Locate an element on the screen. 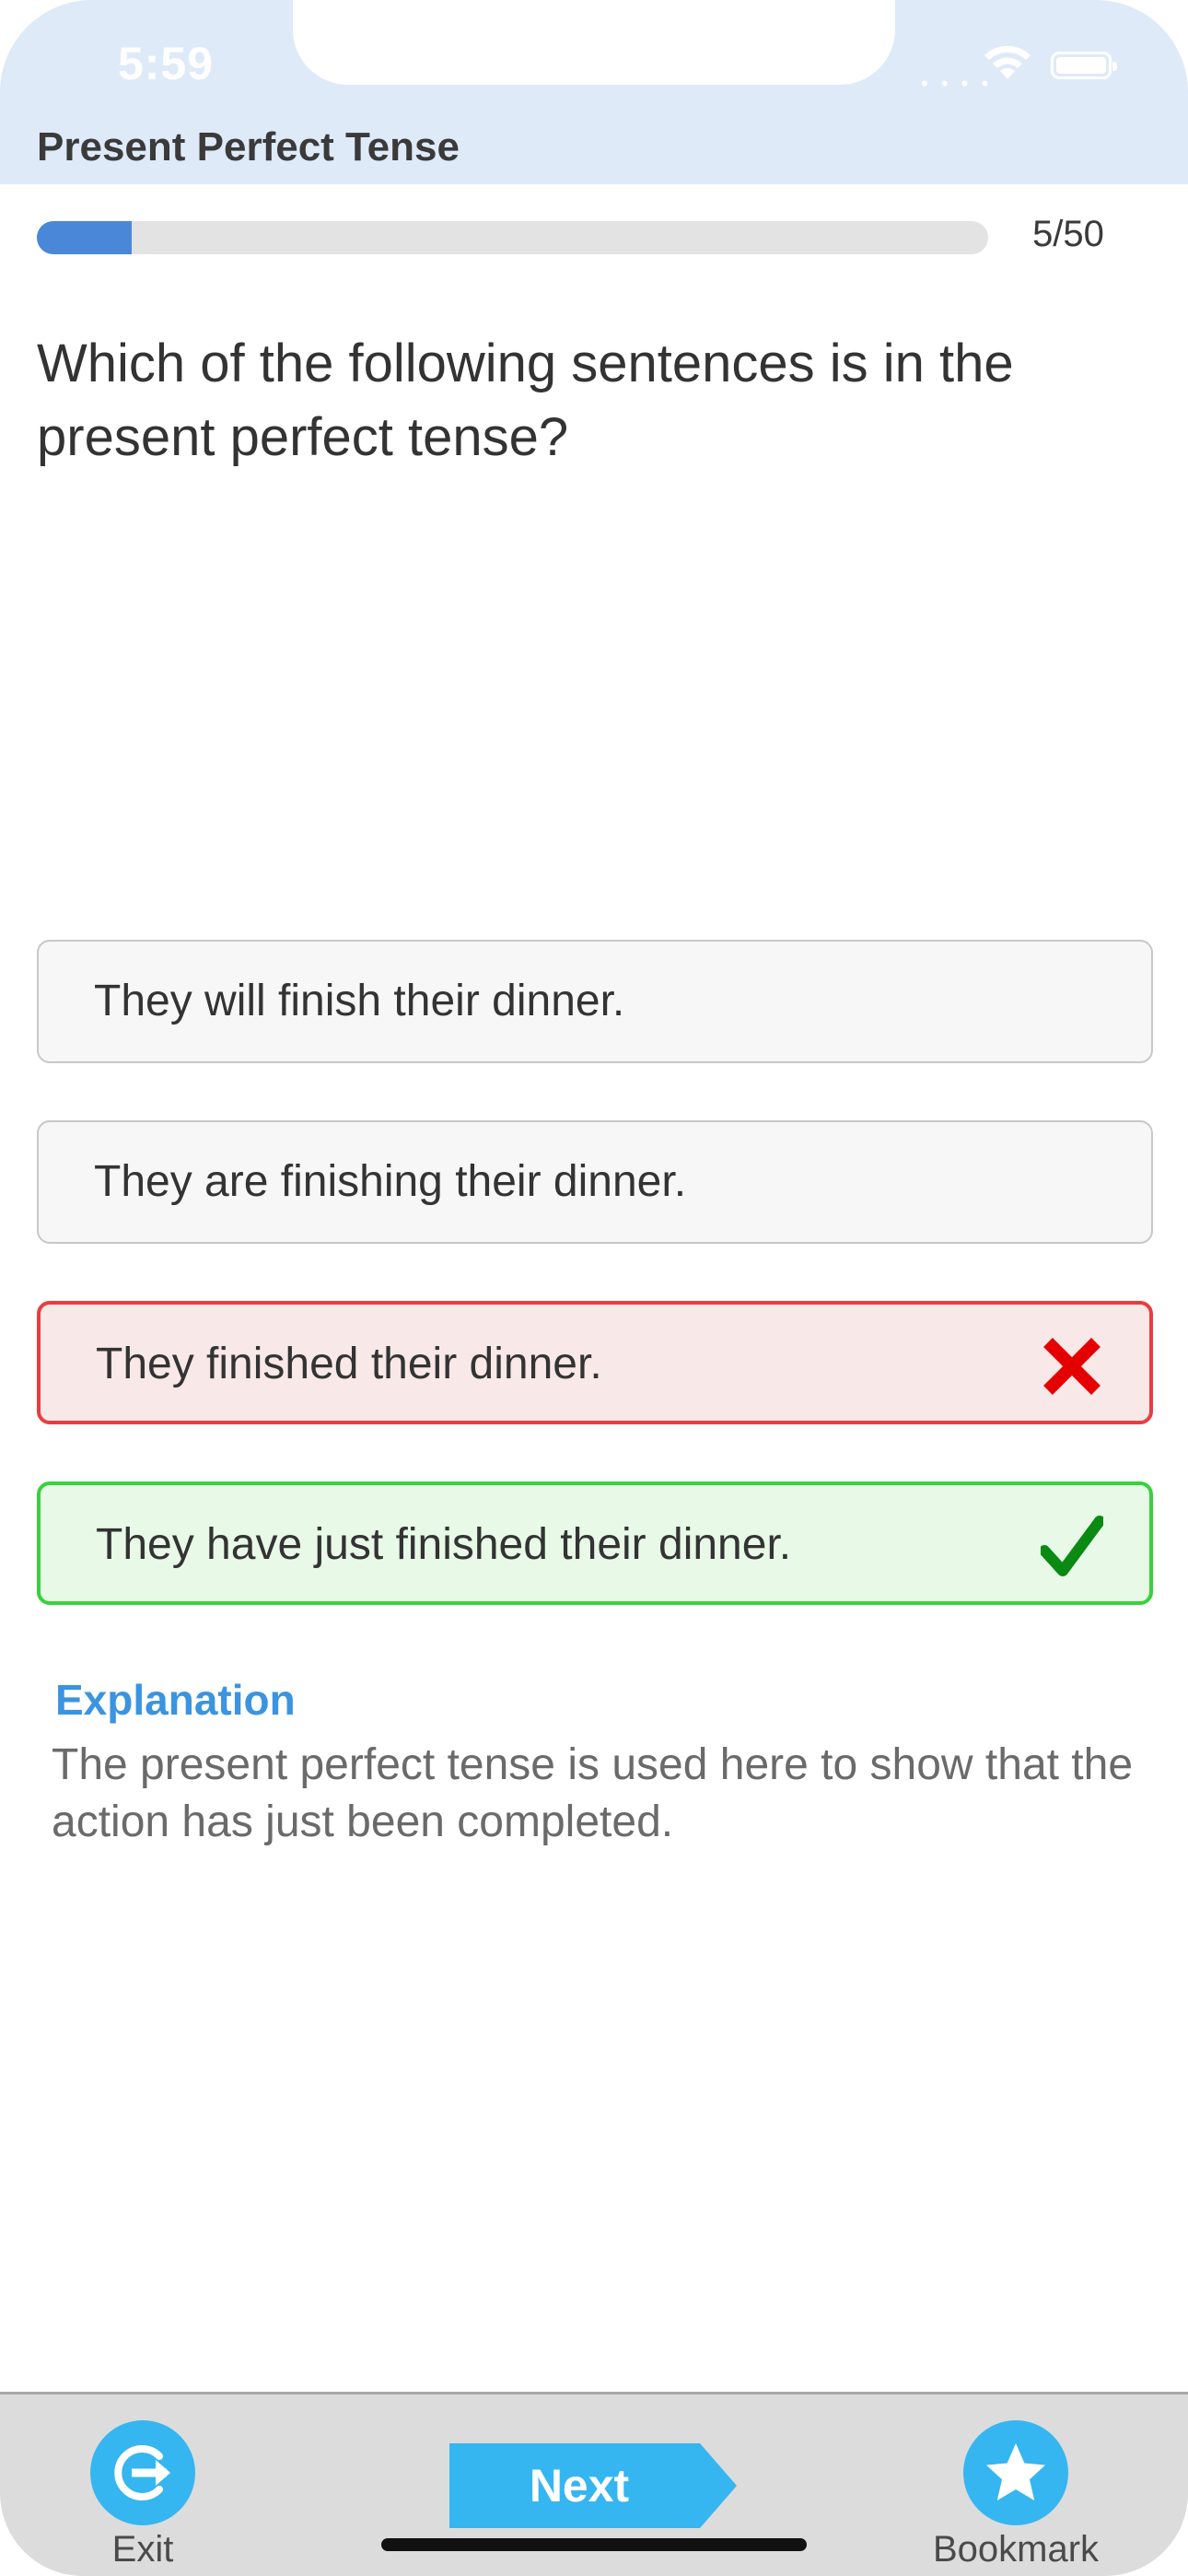 The width and height of the screenshot is (1188, 2576). exit-button: Exit is located at coordinates (143, 2495).